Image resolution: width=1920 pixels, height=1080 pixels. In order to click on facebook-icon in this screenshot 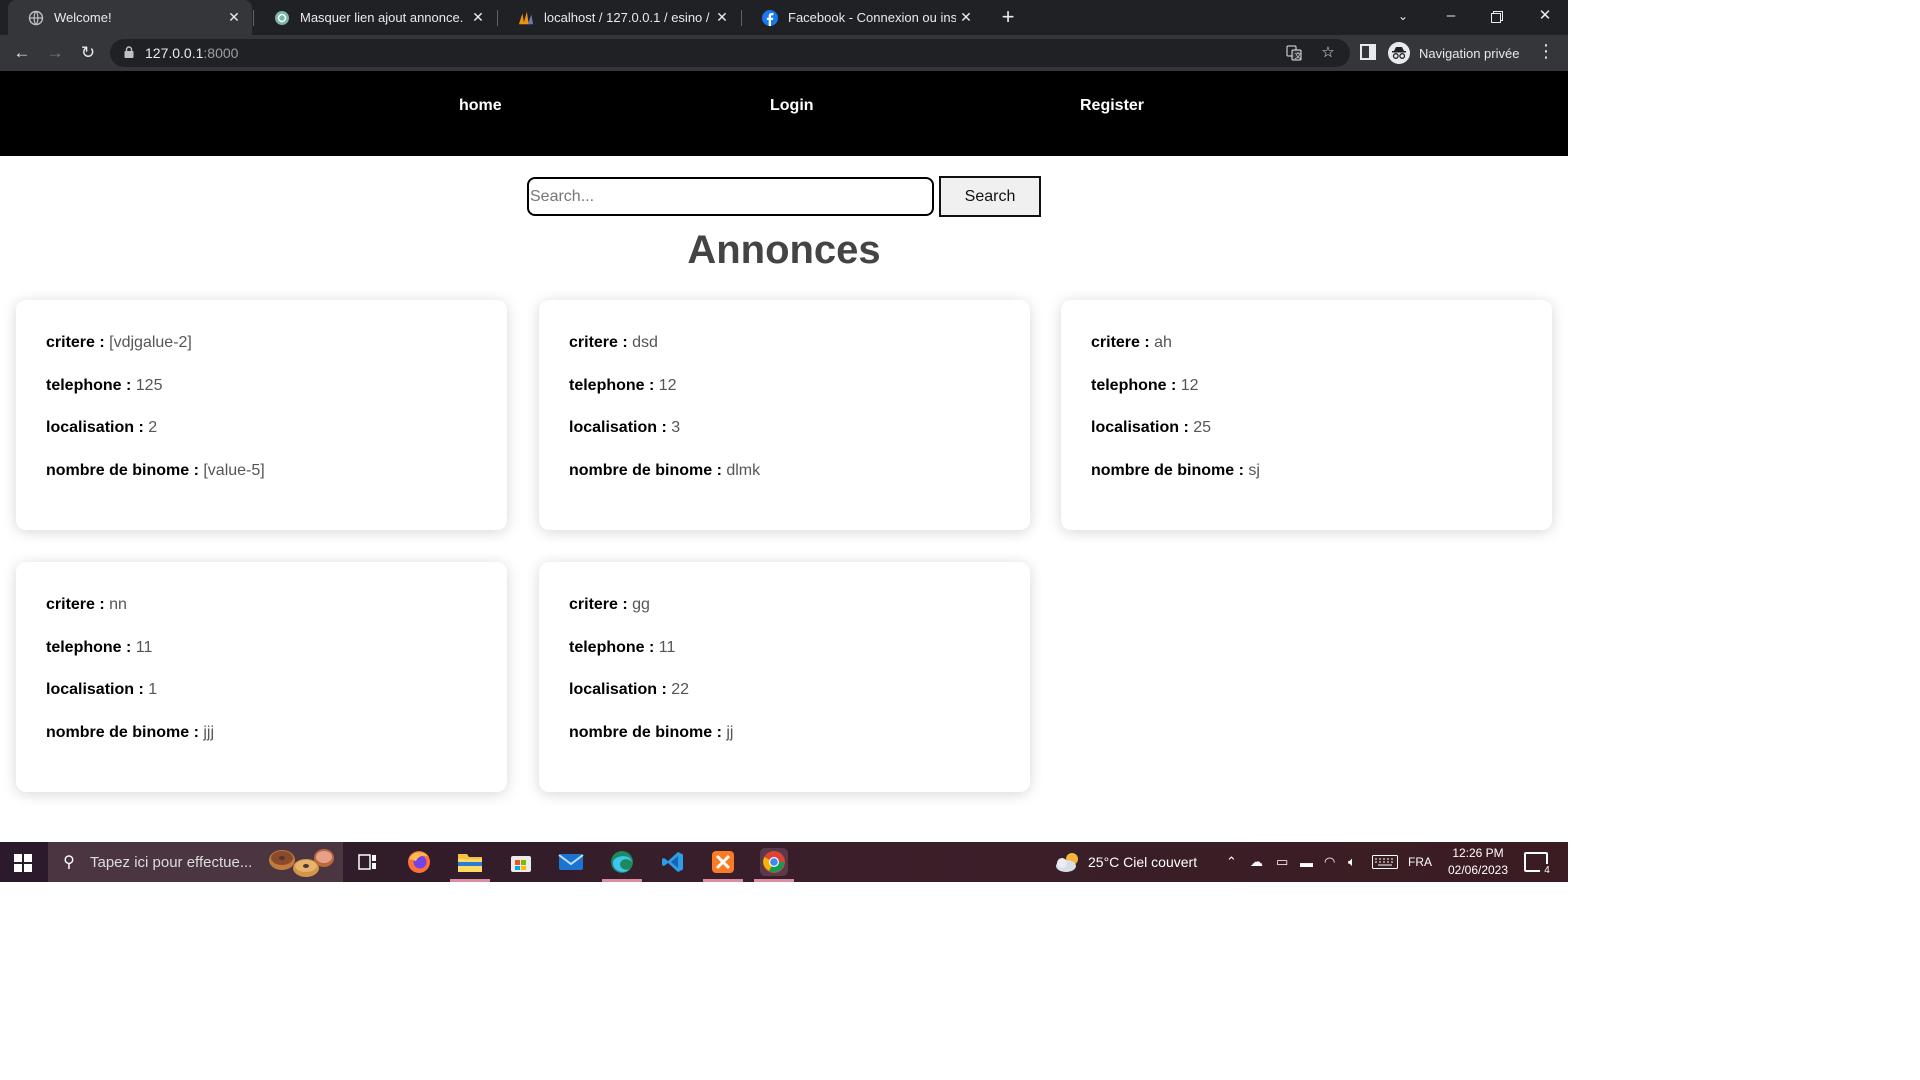, I will do `click(770, 17)`.